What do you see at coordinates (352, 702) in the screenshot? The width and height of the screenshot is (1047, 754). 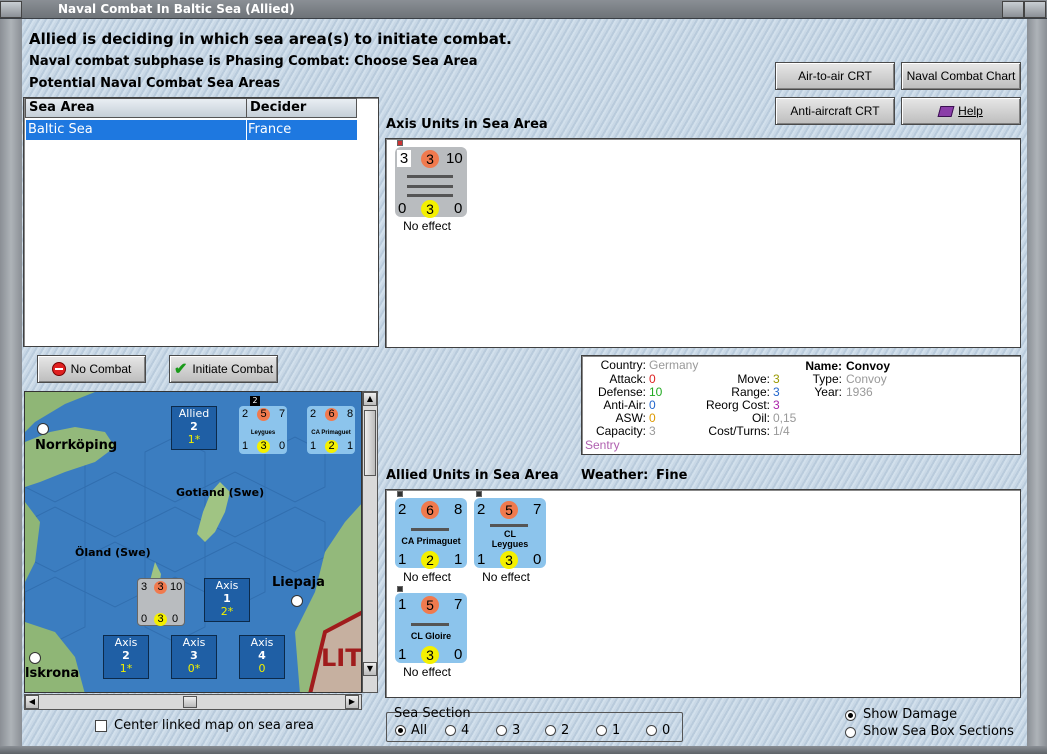 I see `scroll-right-arrow: ▶` at bounding box center [352, 702].